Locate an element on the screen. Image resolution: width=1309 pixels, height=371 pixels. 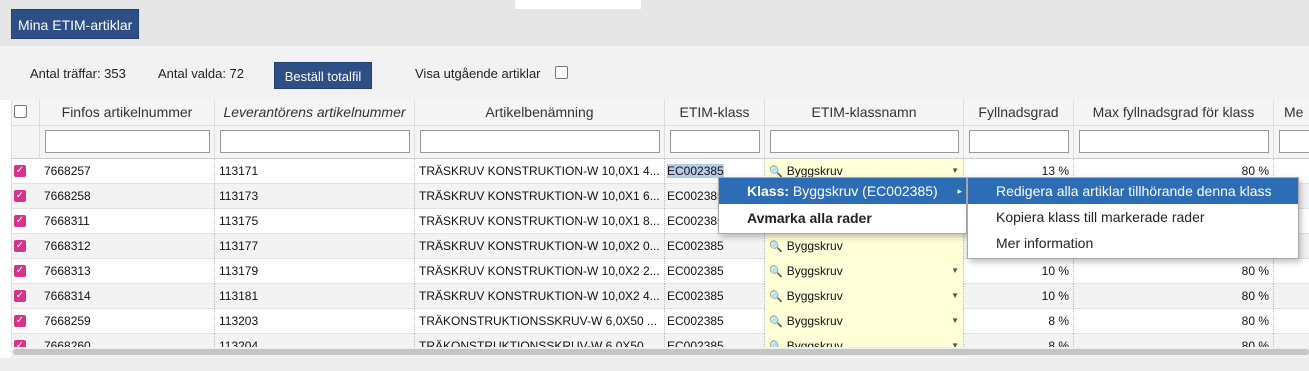
filter-row is located at coordinates (660, 142).